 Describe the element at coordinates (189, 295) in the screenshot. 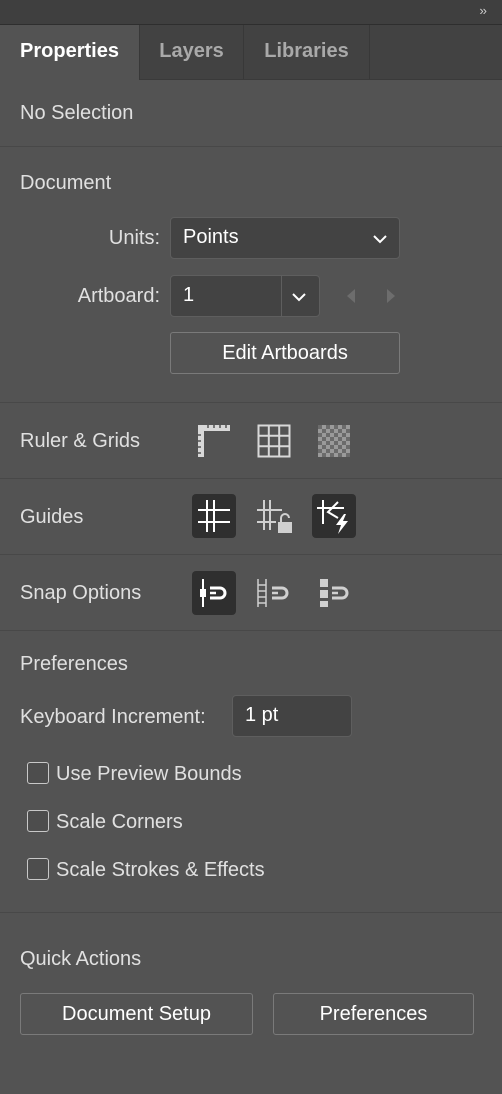

I see `artboard-value: 1` at that location.